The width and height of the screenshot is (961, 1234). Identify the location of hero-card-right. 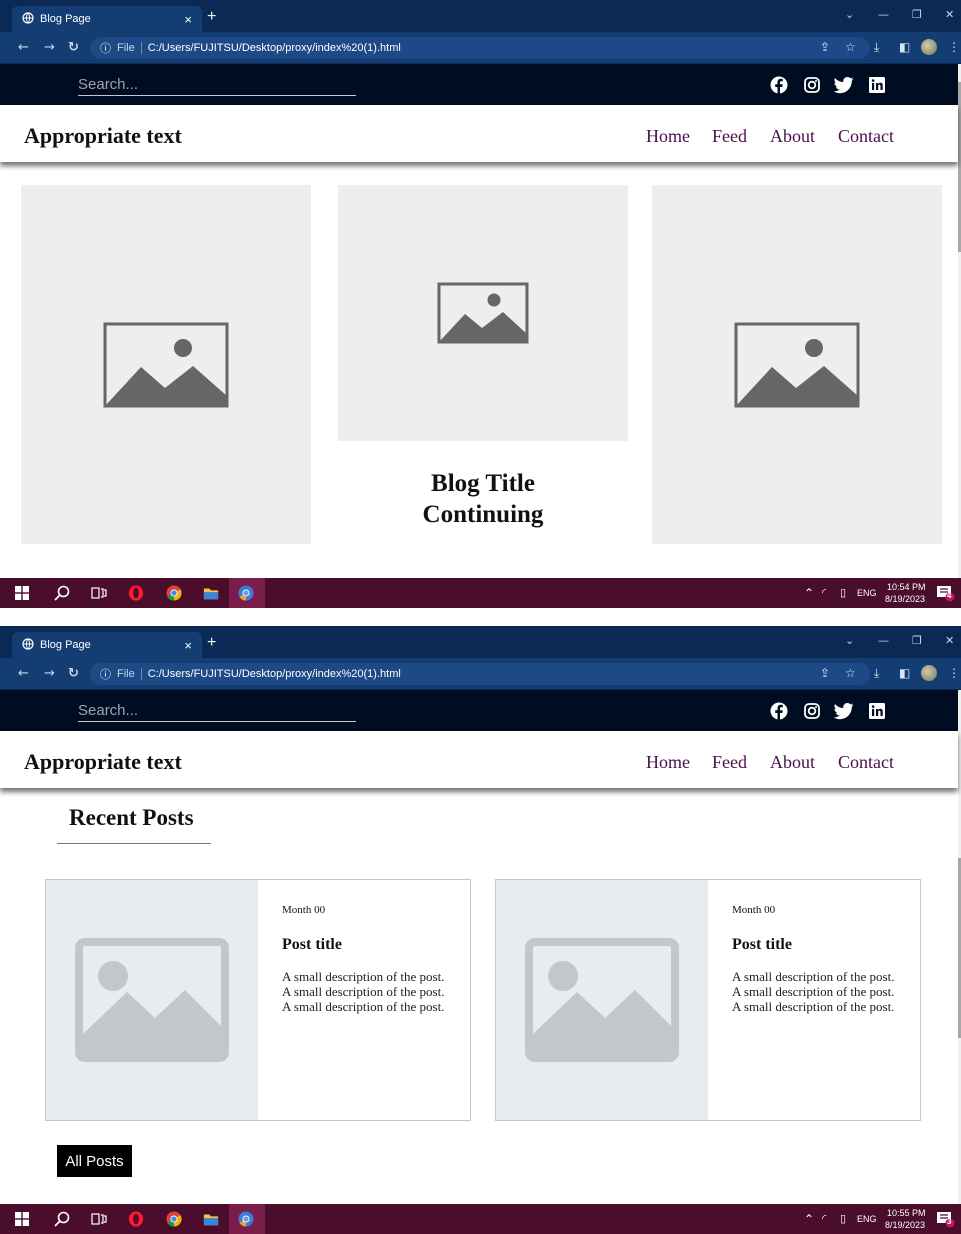
(797, 364).